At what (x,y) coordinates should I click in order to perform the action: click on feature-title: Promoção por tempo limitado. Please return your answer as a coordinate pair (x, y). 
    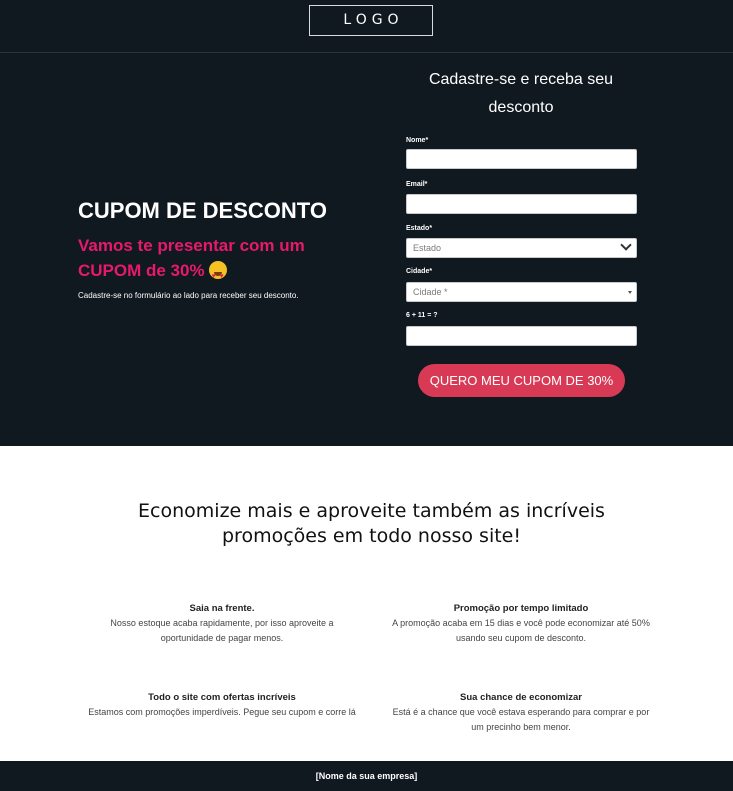
    Looking at the image, I should click on (521, 608).